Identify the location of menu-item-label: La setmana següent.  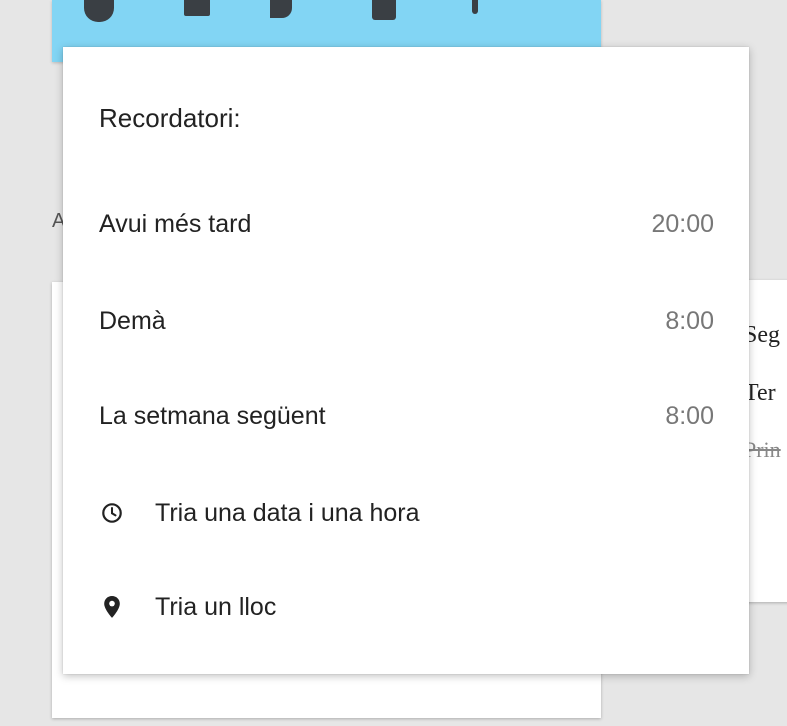
(212, 415).